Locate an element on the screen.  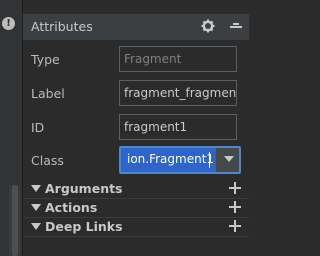
class-label: Class is located at coordinates (47, 160).